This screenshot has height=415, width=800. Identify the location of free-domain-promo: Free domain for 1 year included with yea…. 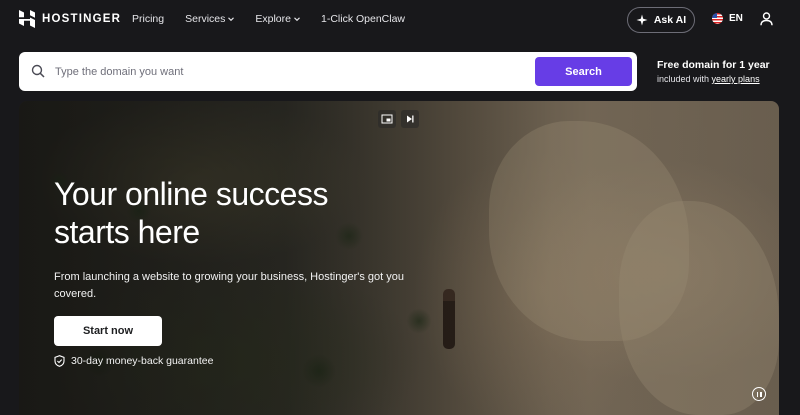
(727, 72).